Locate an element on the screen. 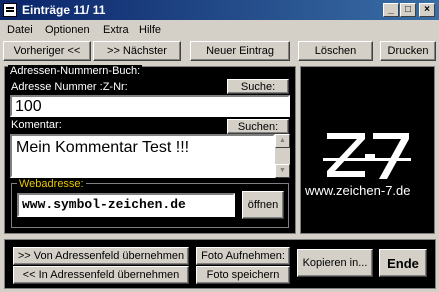  scroll-up-icon: ▲ is located at coordinates (282, 141).